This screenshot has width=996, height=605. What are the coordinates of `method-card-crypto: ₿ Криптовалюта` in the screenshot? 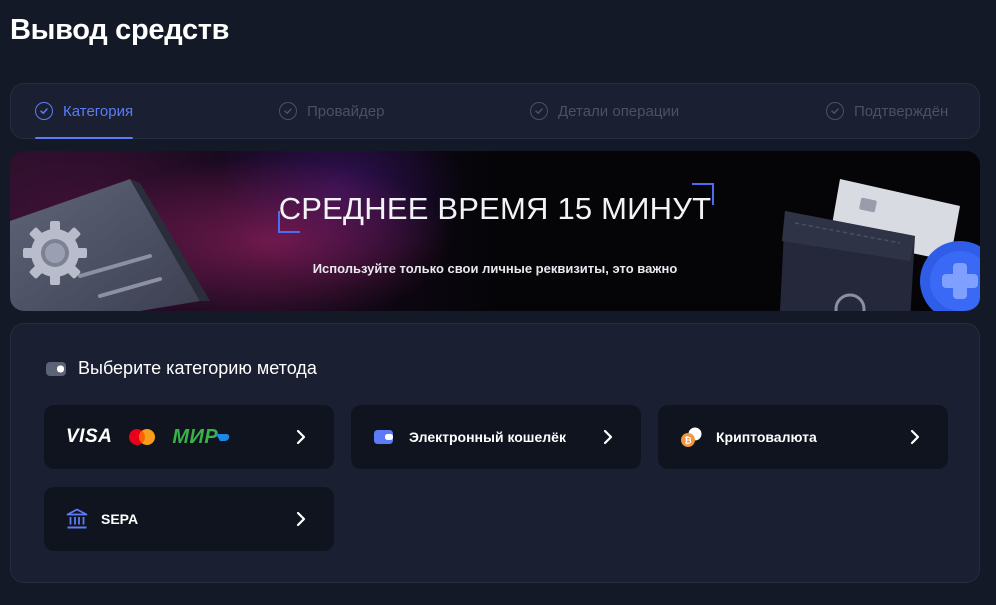 It's located at (803, 437).